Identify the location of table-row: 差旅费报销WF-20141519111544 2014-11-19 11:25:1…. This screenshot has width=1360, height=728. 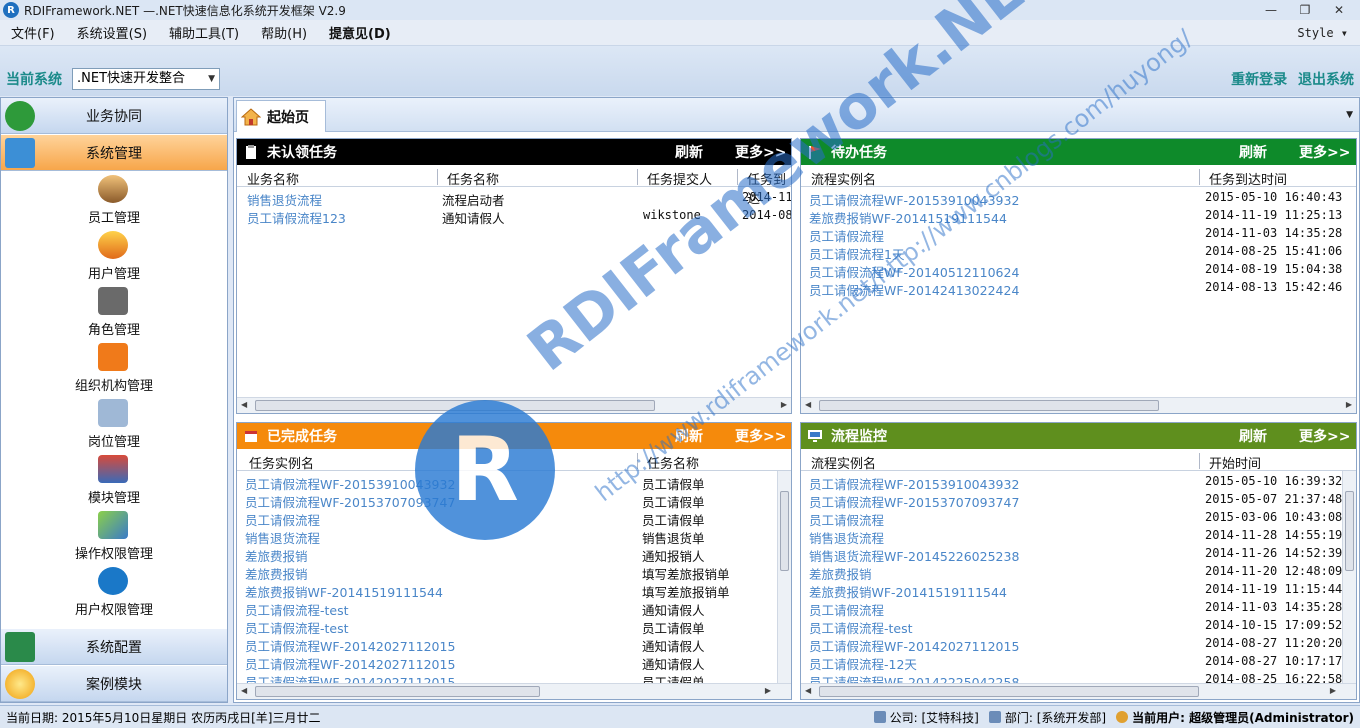
(1078, 216).